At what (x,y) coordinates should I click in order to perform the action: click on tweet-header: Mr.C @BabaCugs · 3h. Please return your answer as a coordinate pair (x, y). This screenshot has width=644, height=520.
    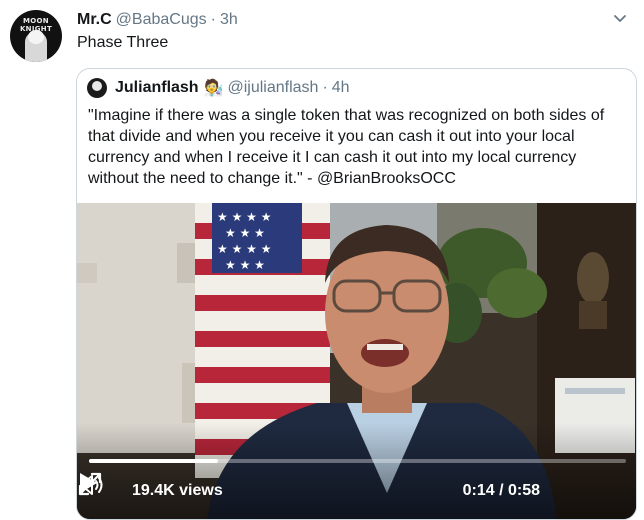
    Looking at the image, I should click on (157, 20).